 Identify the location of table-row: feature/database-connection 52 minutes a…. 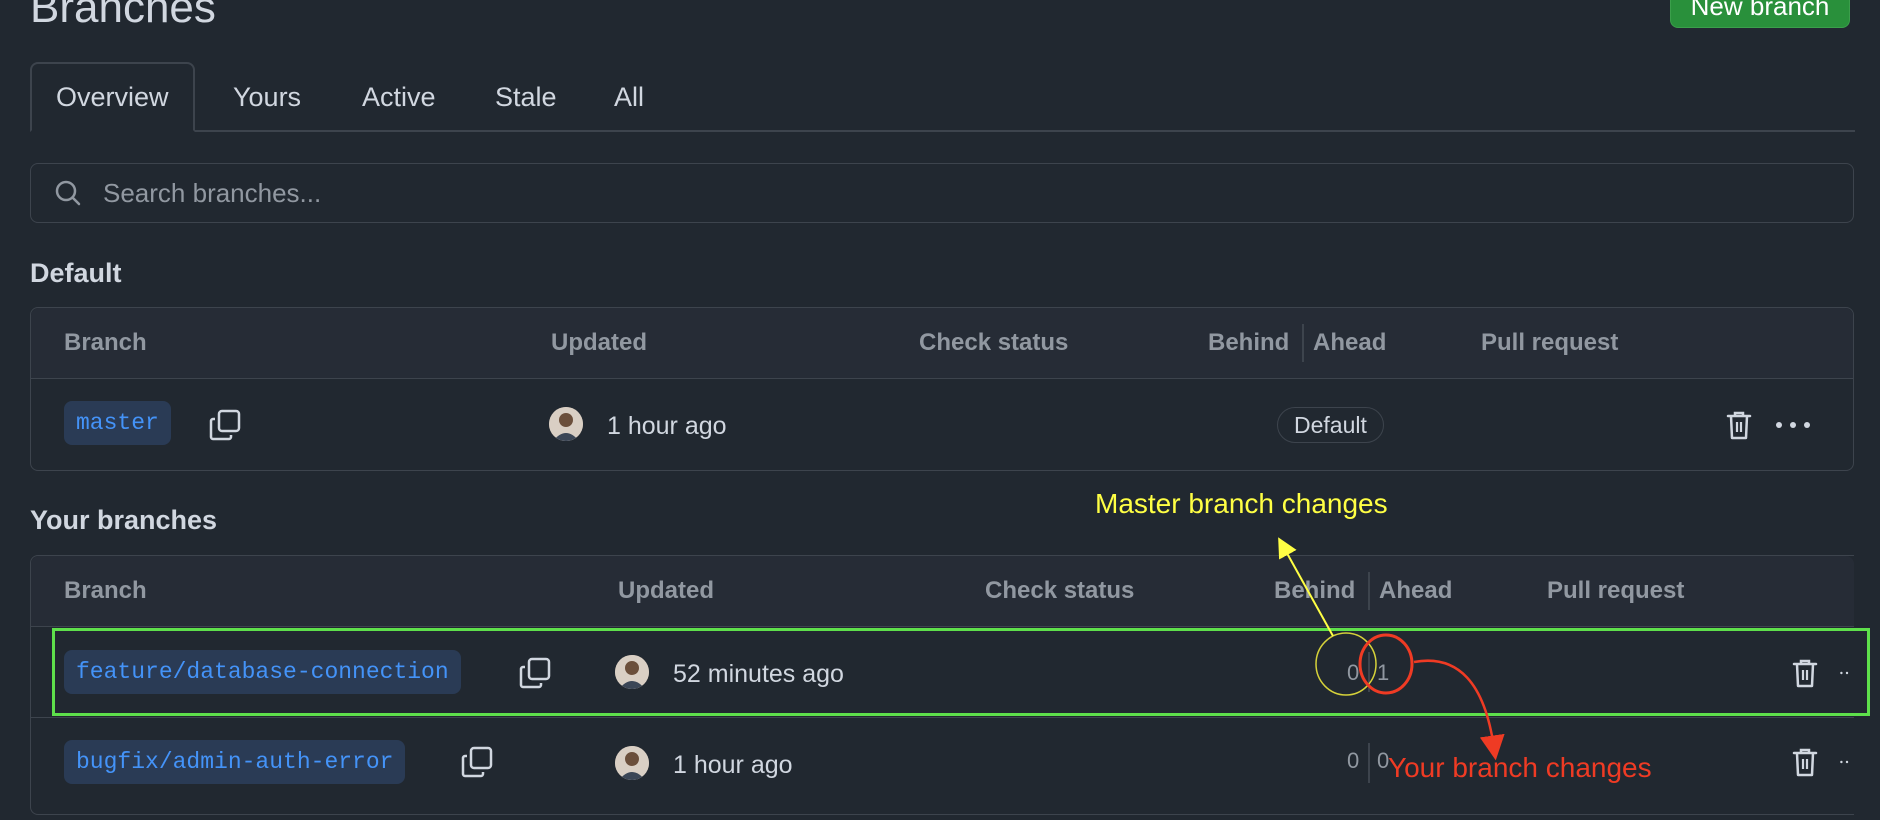
(942, 672).